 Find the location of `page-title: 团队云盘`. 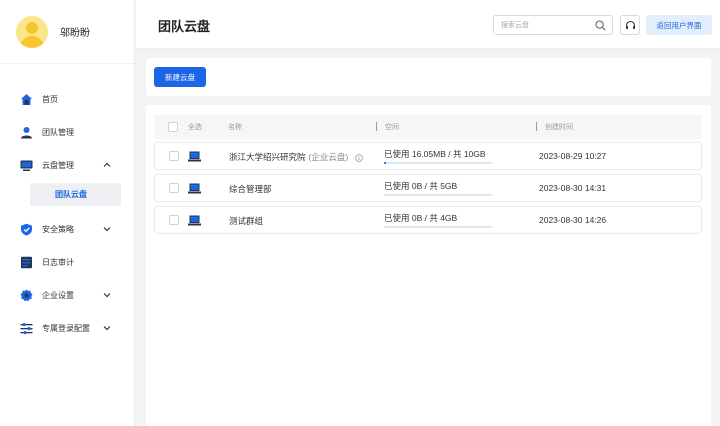

page-title: 团队云盘 is located at coordinates (184, 26).